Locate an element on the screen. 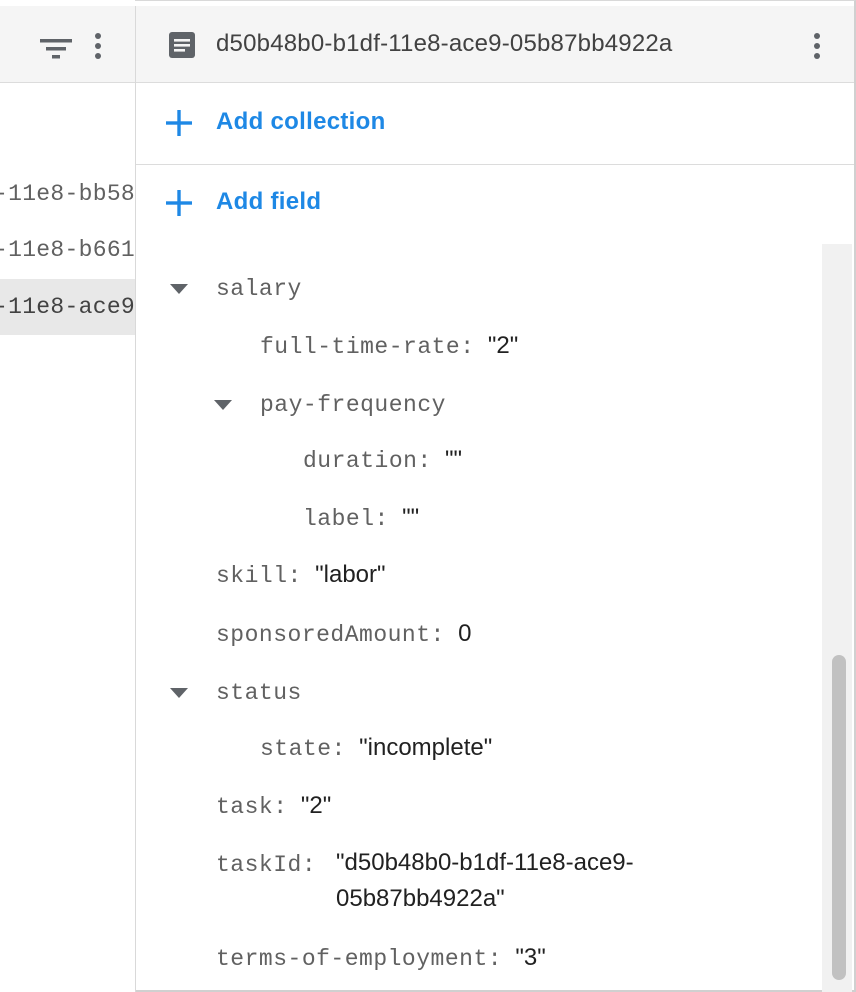  field-row-state: state: "incomplete" is located at coordinates (376, 748).